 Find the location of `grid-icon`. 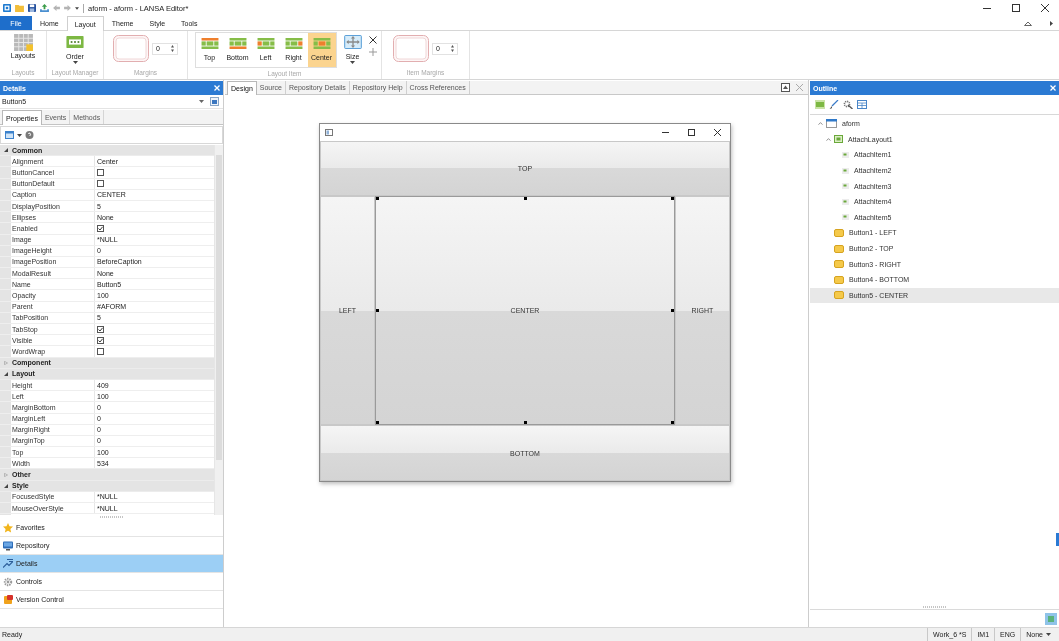

grid-icon is located at coordinates (23, 42).